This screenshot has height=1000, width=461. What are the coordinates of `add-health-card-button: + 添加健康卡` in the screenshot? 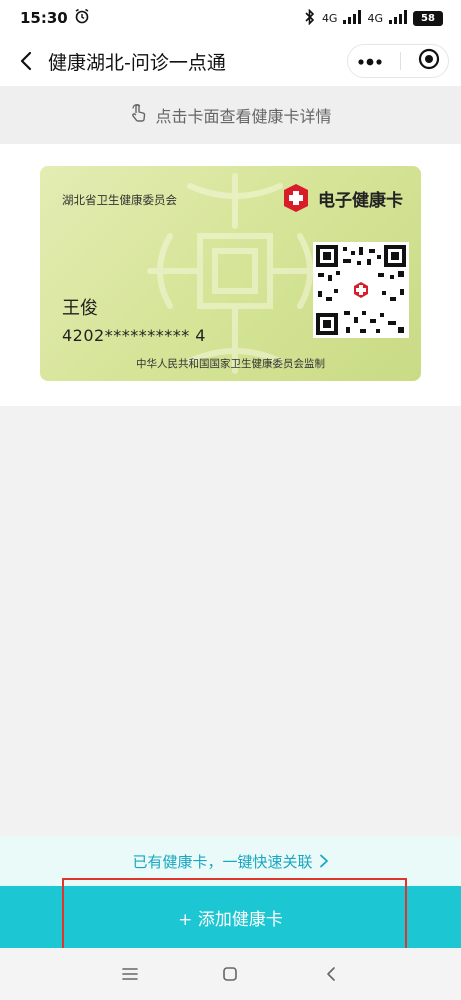 It's located at (230, 917).